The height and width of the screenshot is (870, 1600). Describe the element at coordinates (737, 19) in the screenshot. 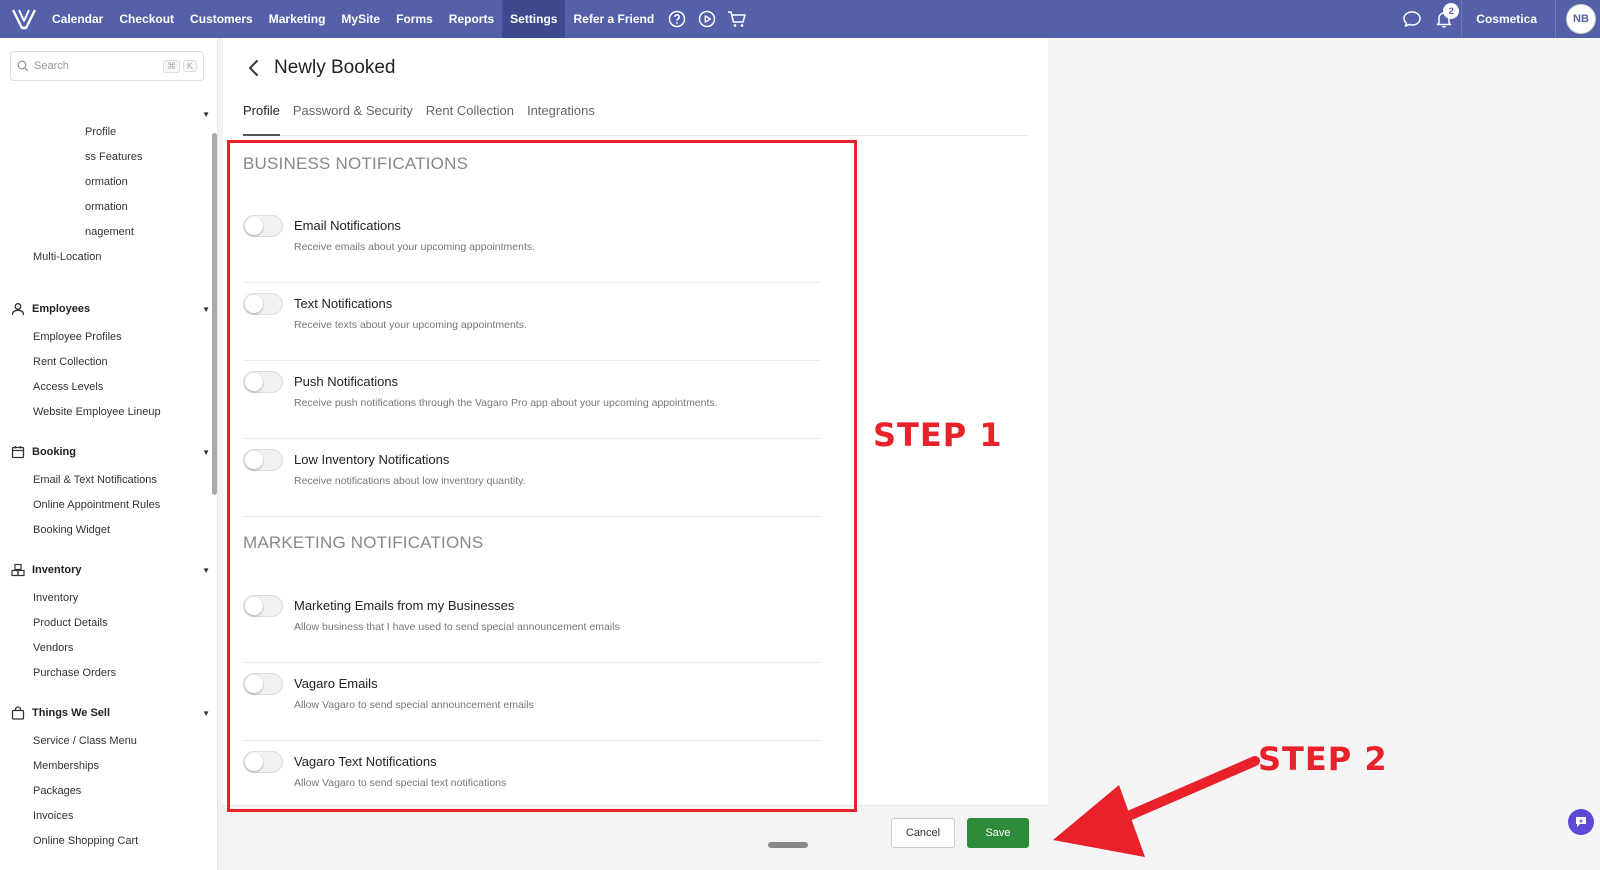

I see `shopping-cart-icon` at that location.